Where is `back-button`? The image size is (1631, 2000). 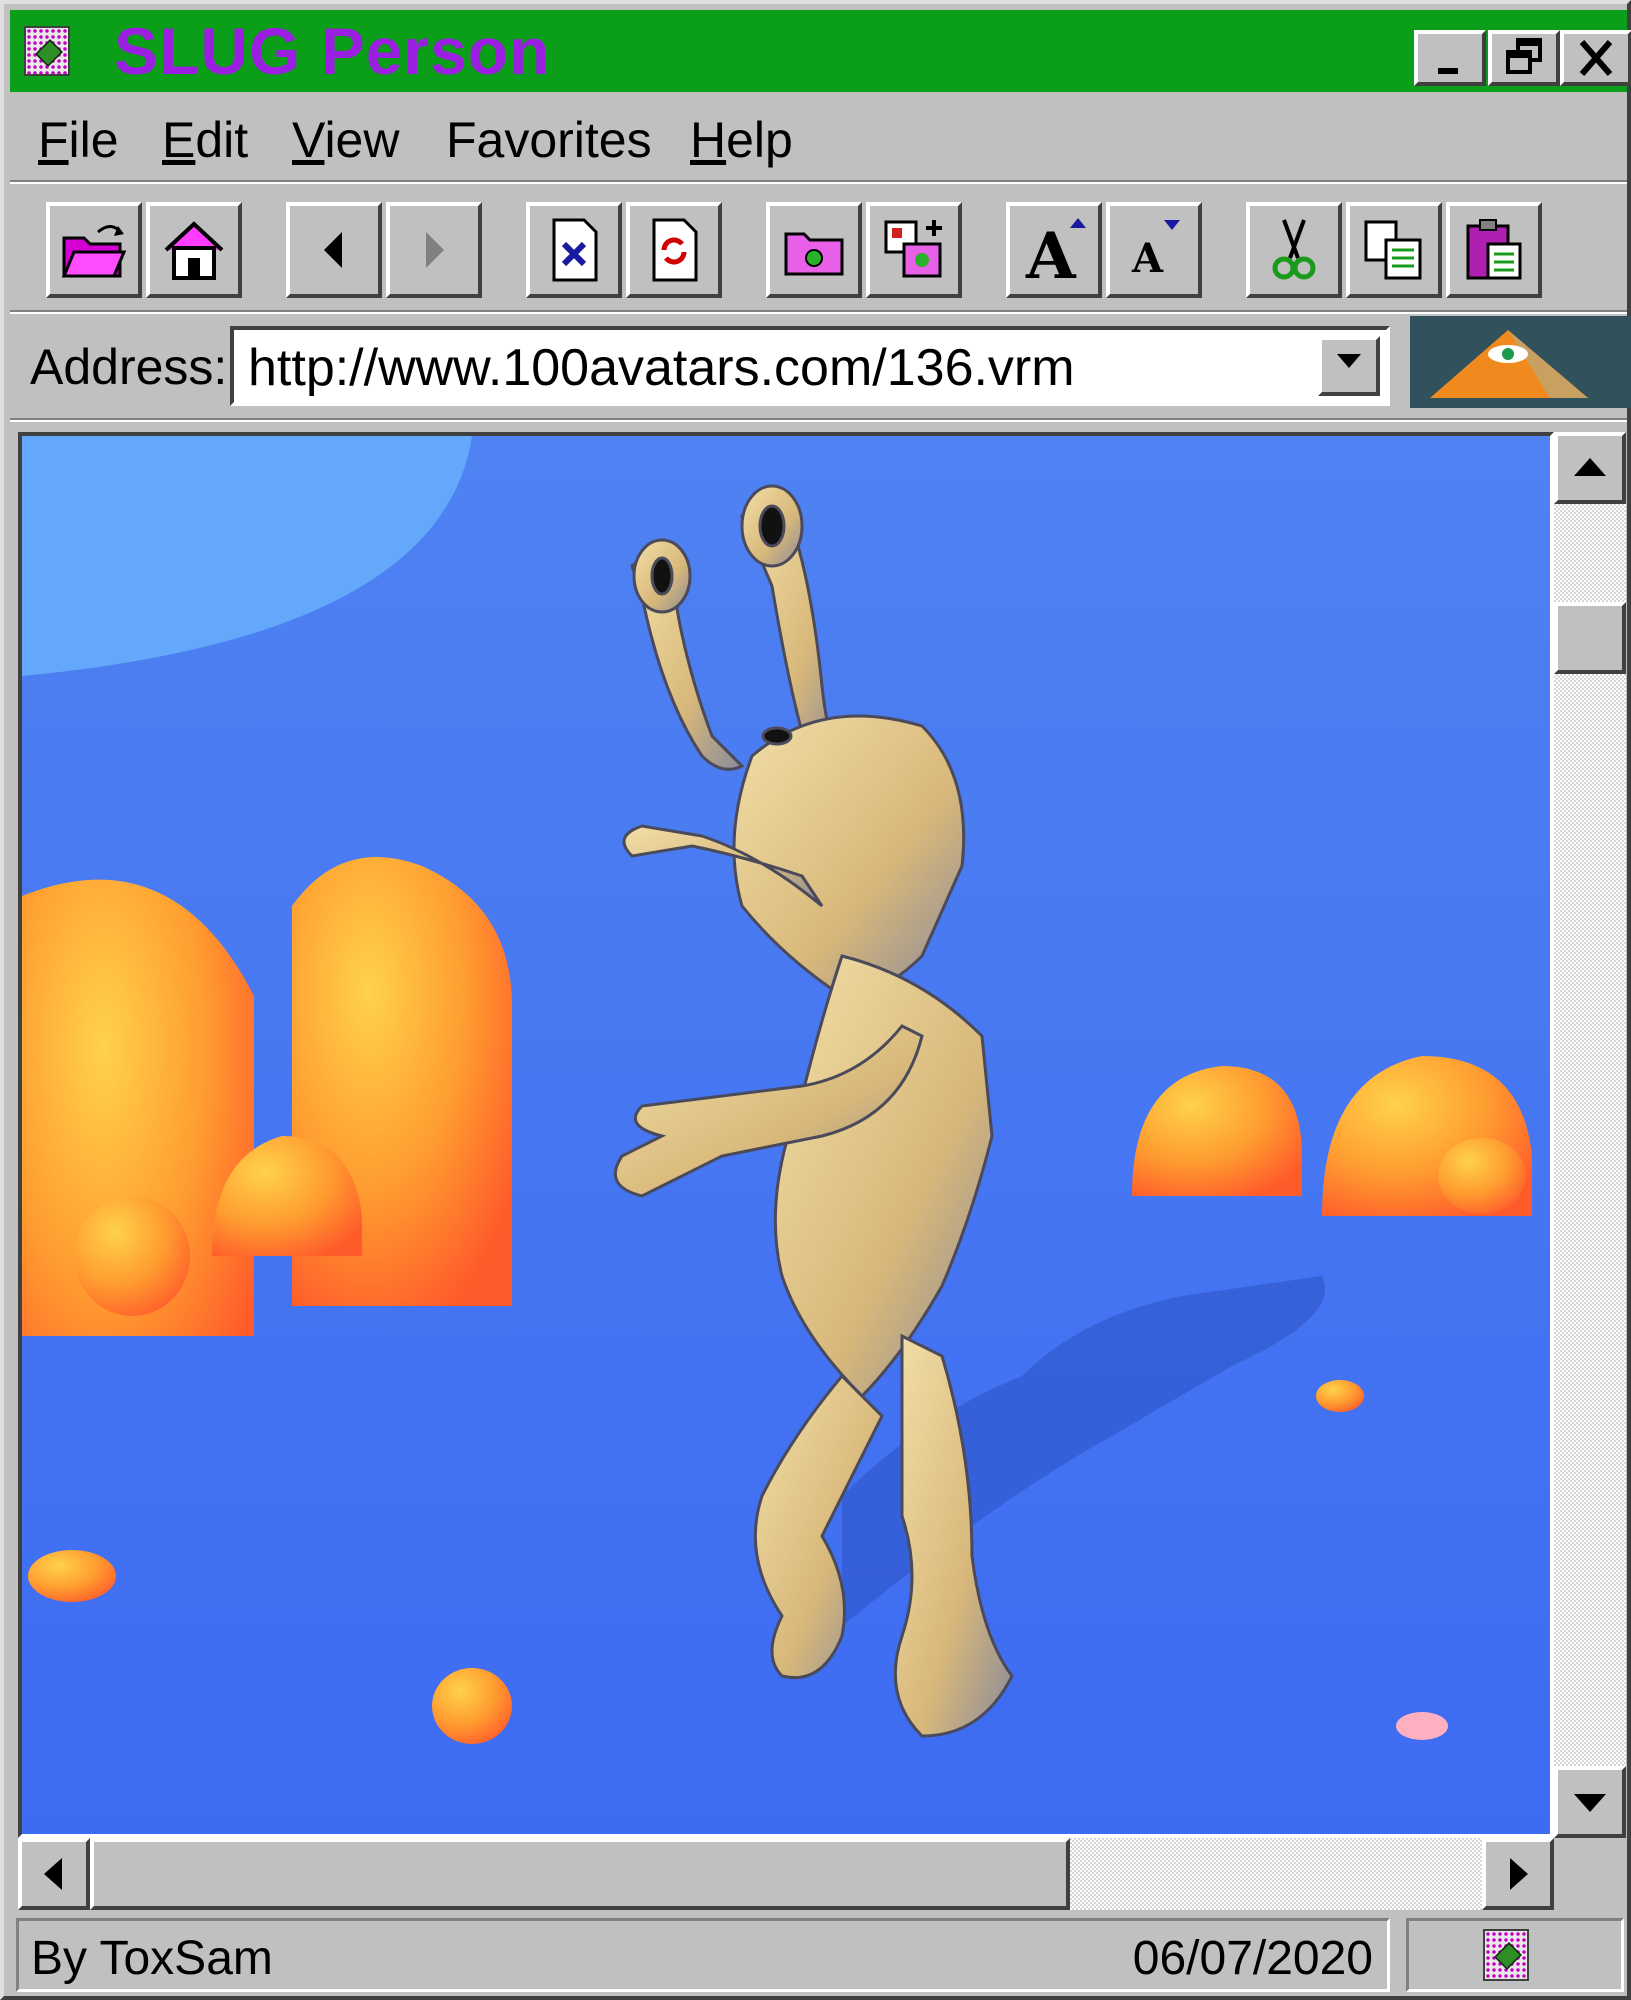 back-button is located at coordinates (334, 250).